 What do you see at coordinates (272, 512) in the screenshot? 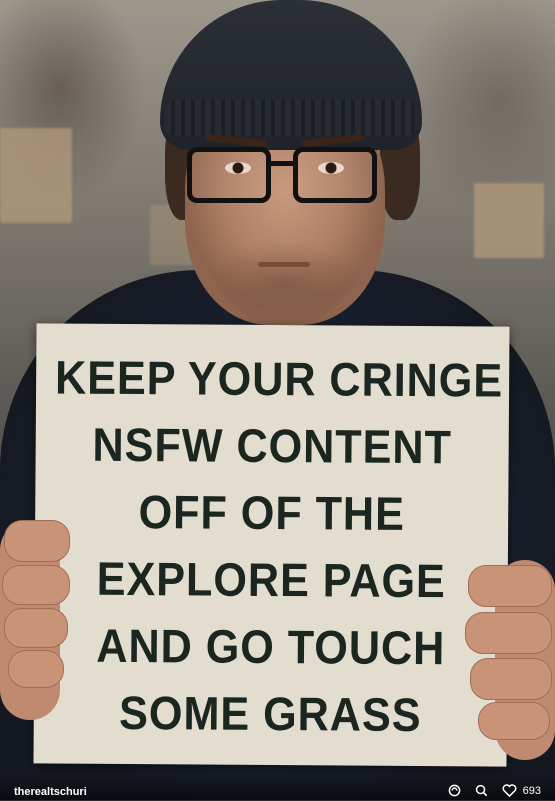
I see `sign-line: OFF OF THE` at bounding box center [272, 512].